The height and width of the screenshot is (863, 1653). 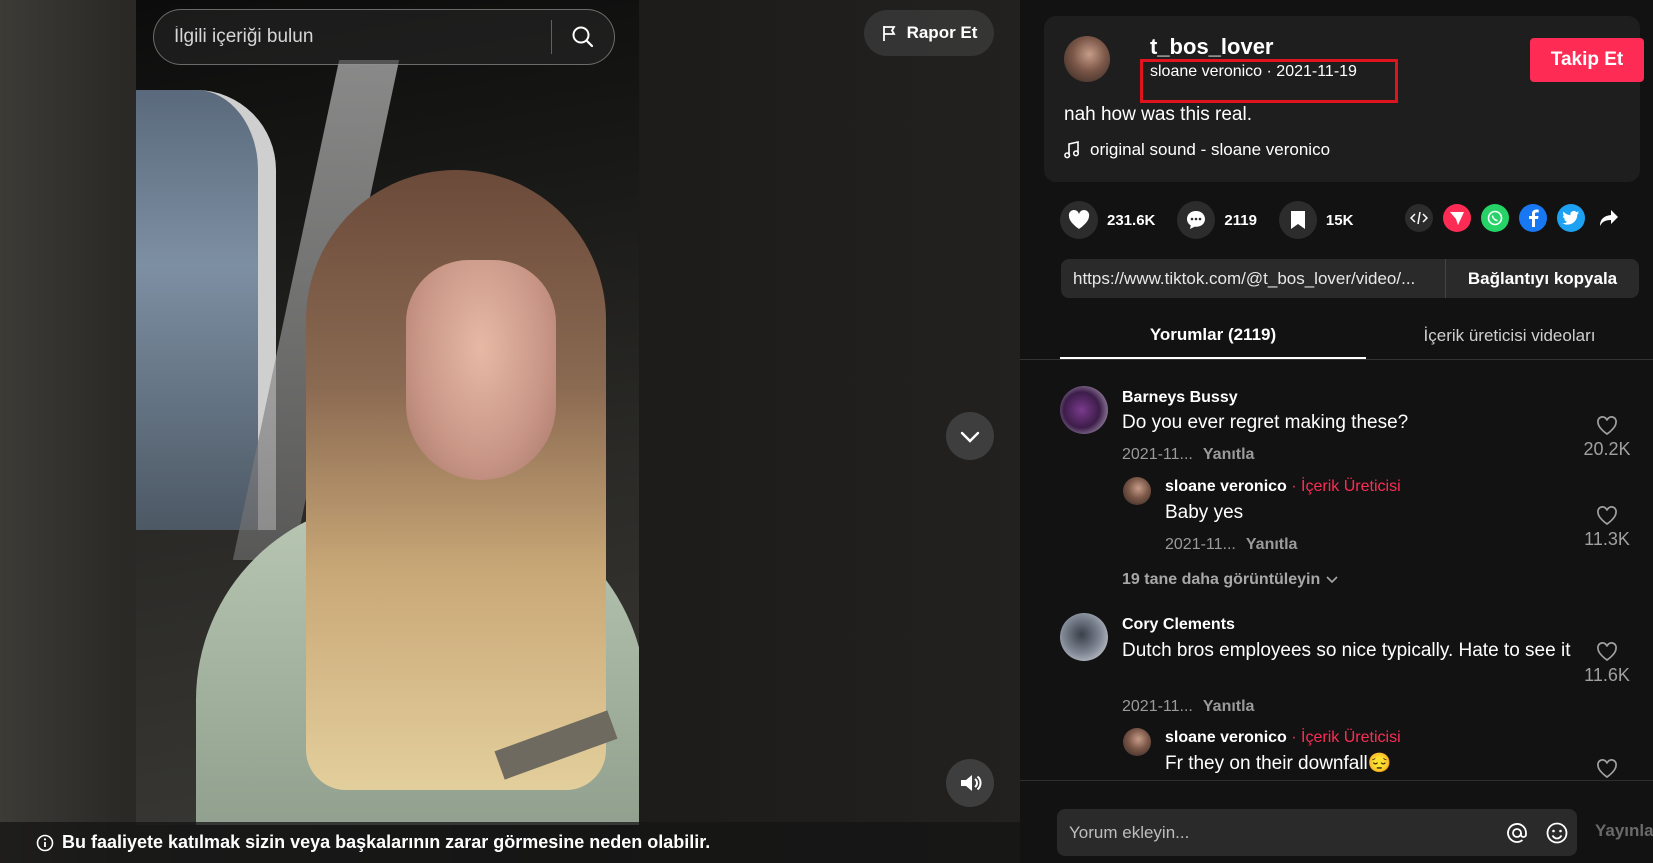 I want to click on author-avatar, so click(x=1087, y=59).